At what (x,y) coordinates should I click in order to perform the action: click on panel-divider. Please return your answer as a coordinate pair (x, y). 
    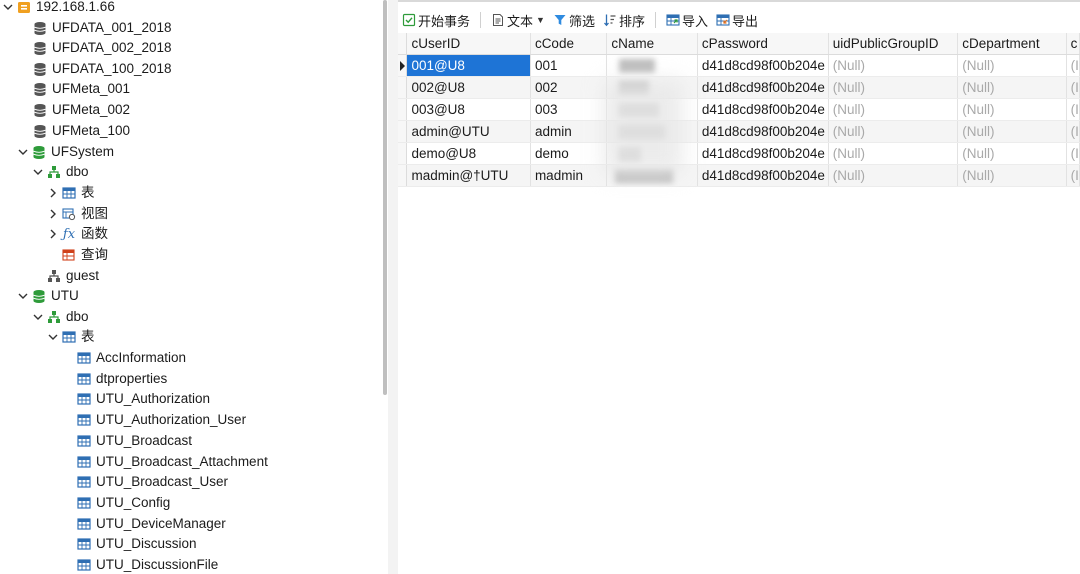
    Looking at the image, I should click on (393, 287).